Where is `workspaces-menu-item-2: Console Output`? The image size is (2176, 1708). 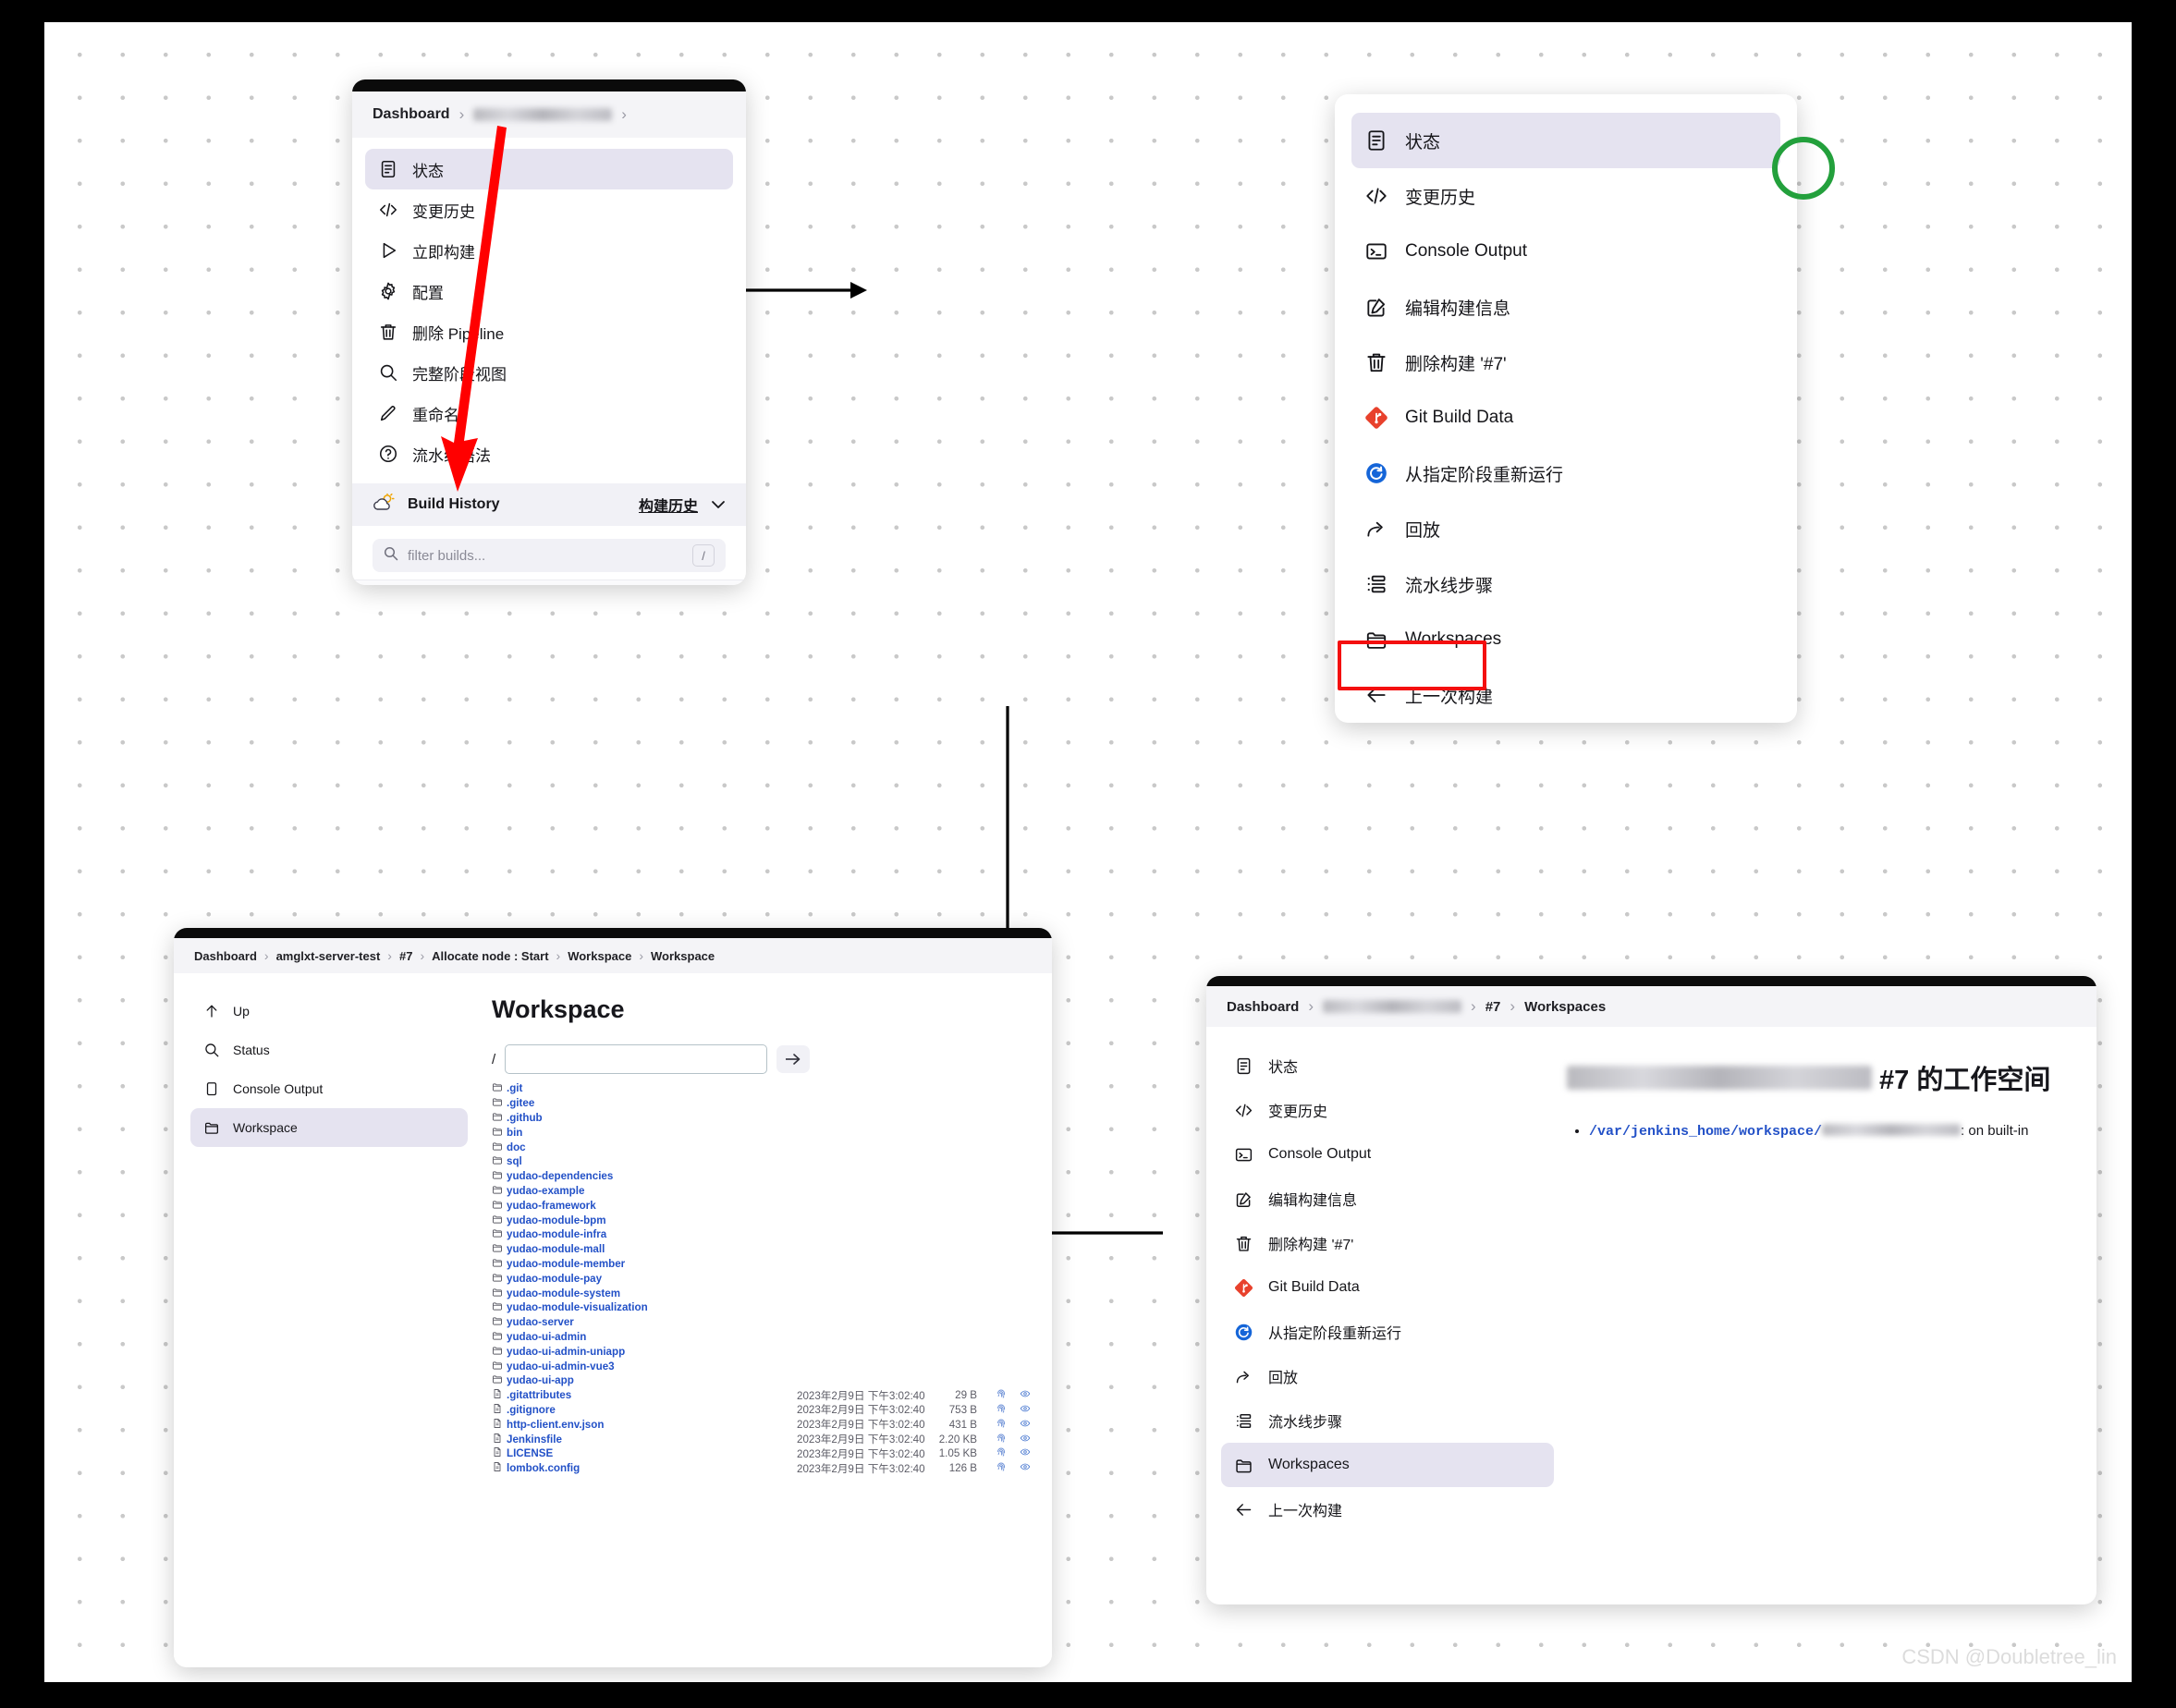 workspaces-menu-item-2: Console Output is located at coordinates (1387, 1154).